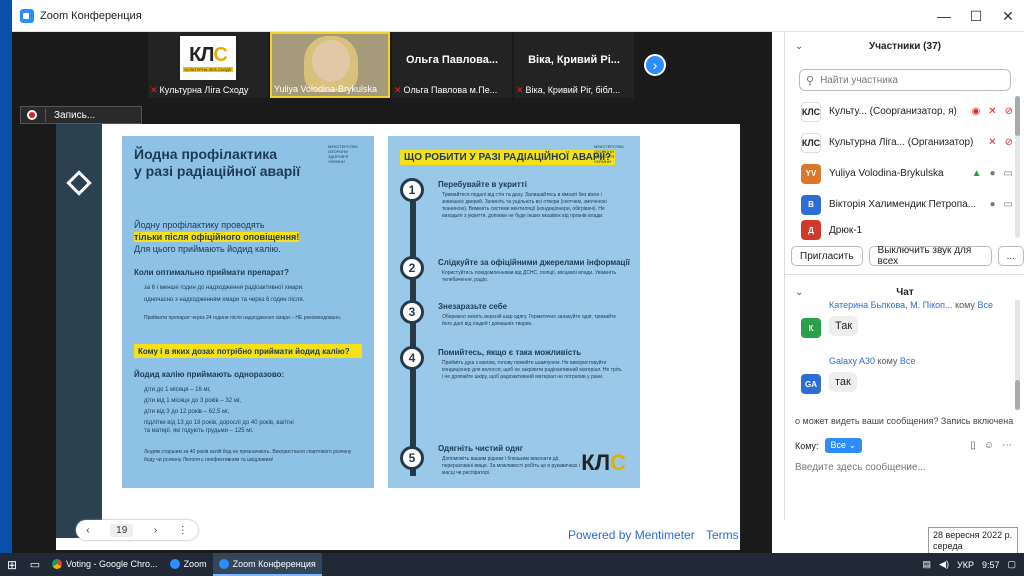  I want to click on step-heading: Помийтесь, якщо є така можливість, so click(510, 352).